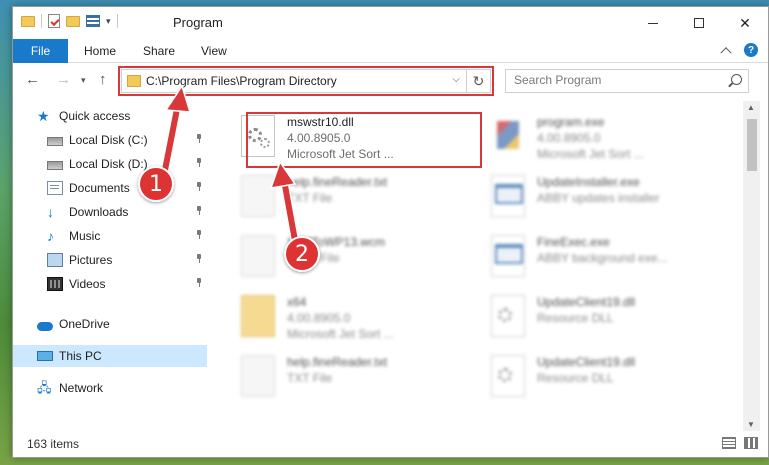  Describe the element at coordinates (505, 375) in the screenshot. I see `gear-icon` at that location.